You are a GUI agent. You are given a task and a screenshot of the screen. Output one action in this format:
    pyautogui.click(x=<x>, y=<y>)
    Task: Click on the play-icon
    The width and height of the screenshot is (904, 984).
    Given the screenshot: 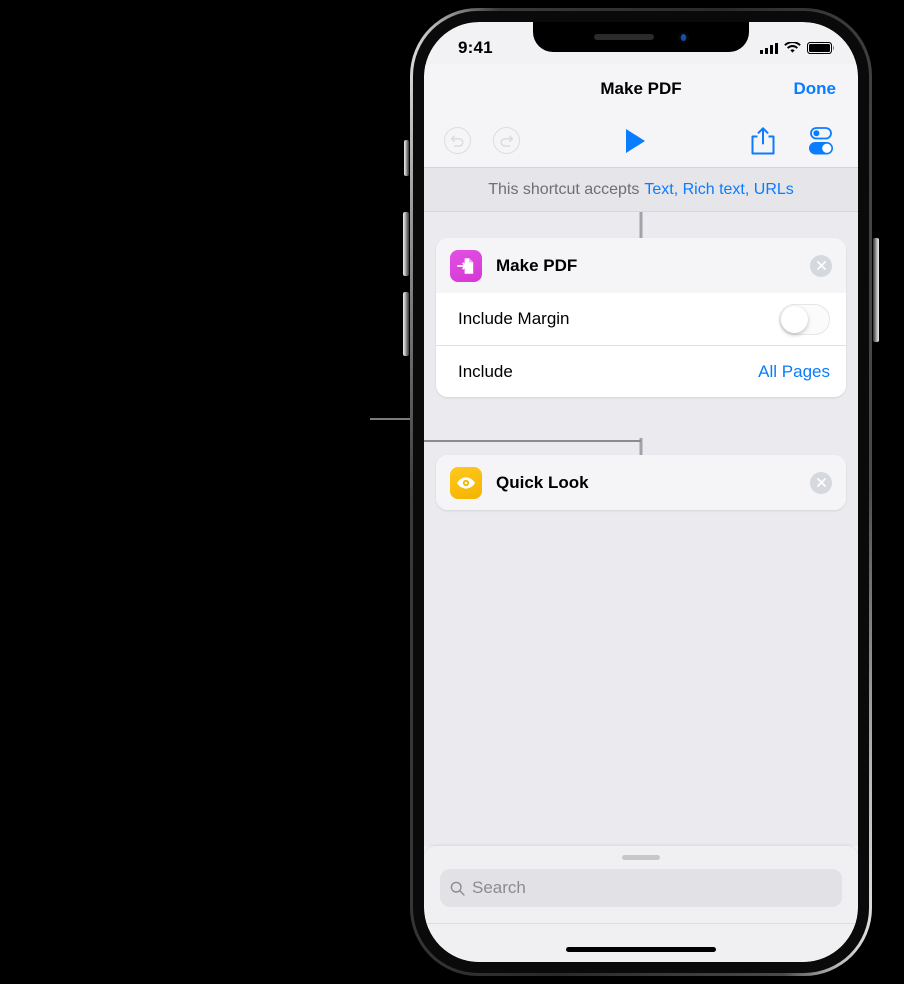 What is the action you would take?
    pyautogui.click(x=635, y=140)
    